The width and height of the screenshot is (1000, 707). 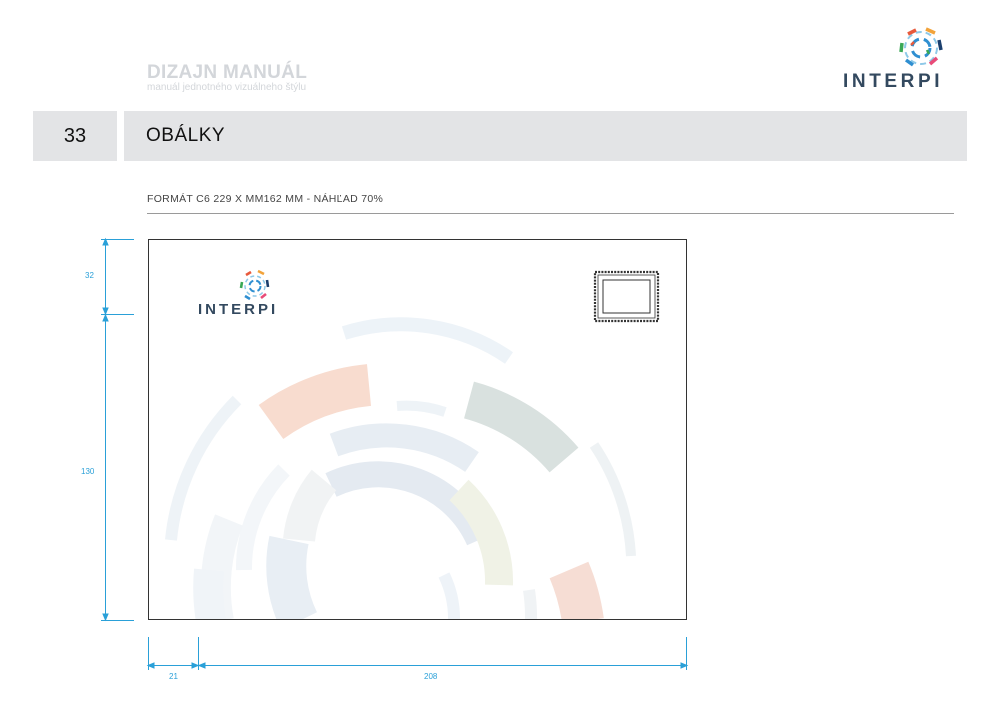 I want to click on dimension-width: 208, so click(x=431, y=676).